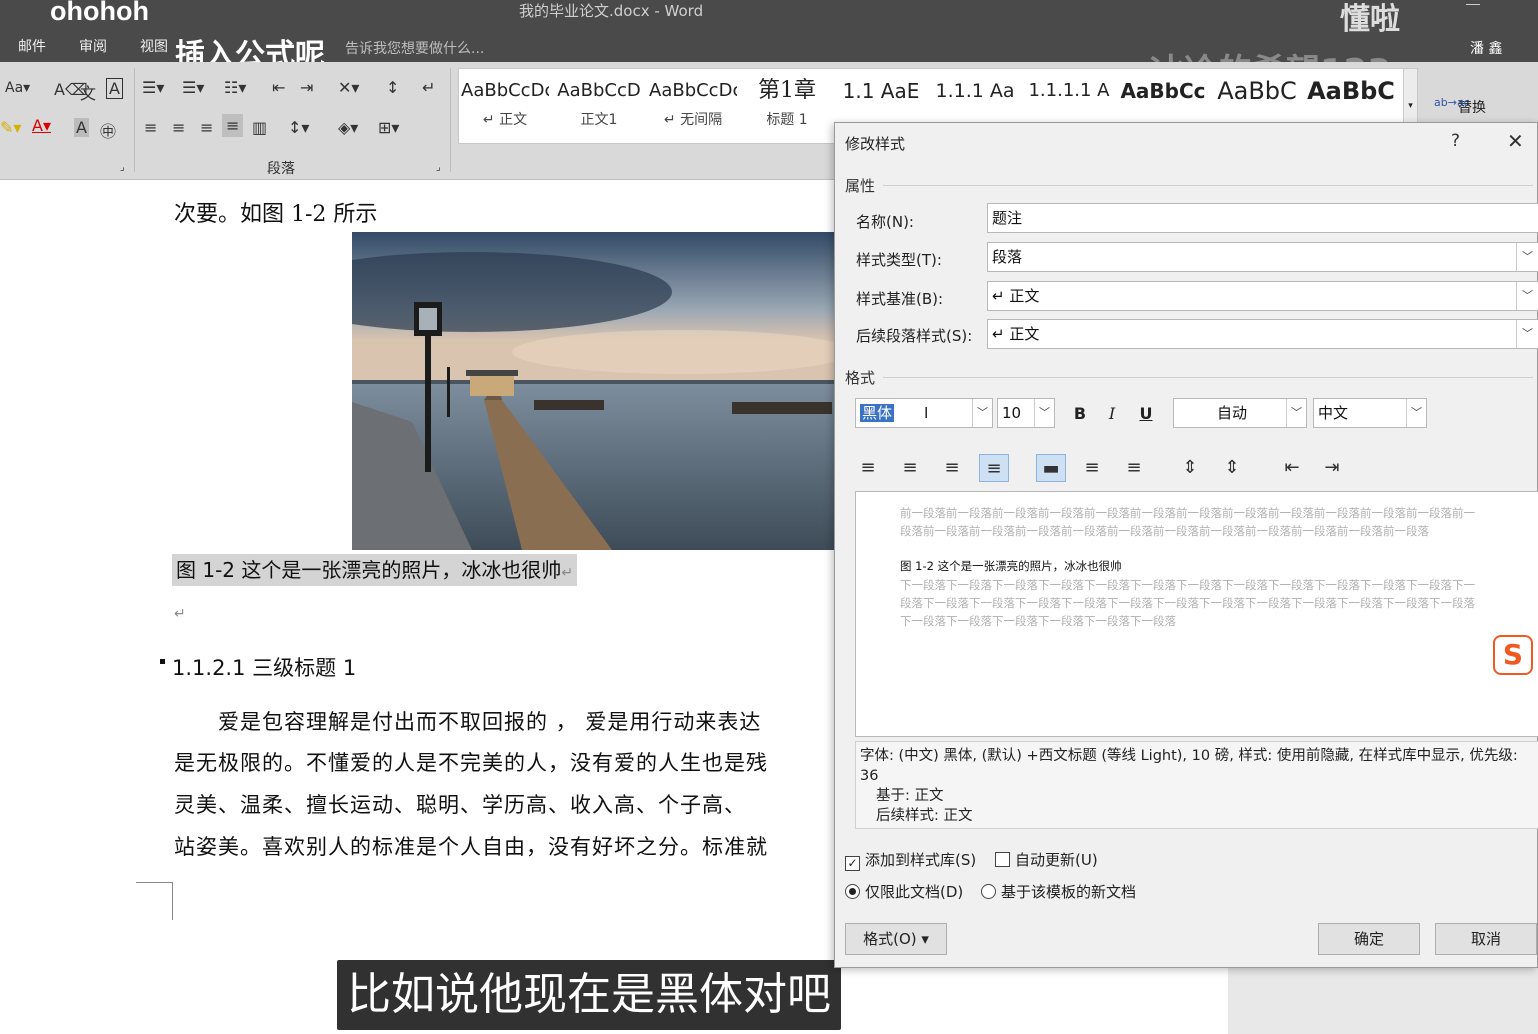  I want to click on figure-caption: 图 1-2 这个是一张漂亮的照片，冰冰也很帅↵, so click(375, 570).